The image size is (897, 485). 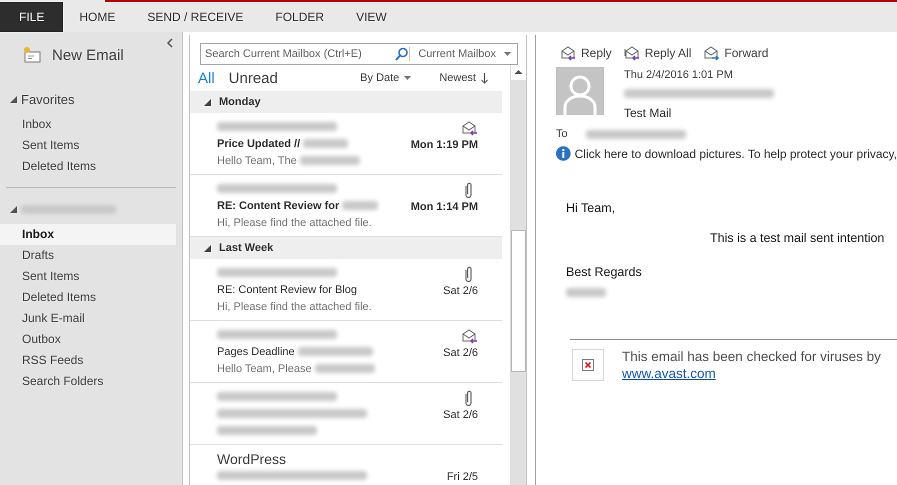 I want to click on message-row: WordPress Fri 2/5, so click(x=346, y=465).